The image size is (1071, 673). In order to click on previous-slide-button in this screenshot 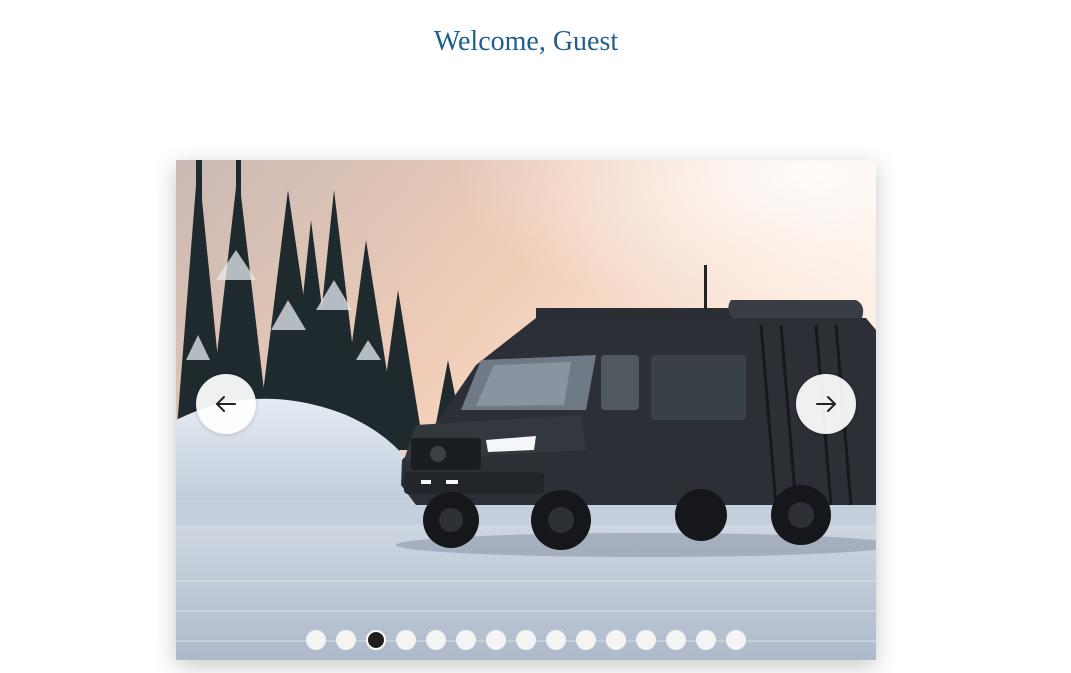, I will do `click(226, 404)`.